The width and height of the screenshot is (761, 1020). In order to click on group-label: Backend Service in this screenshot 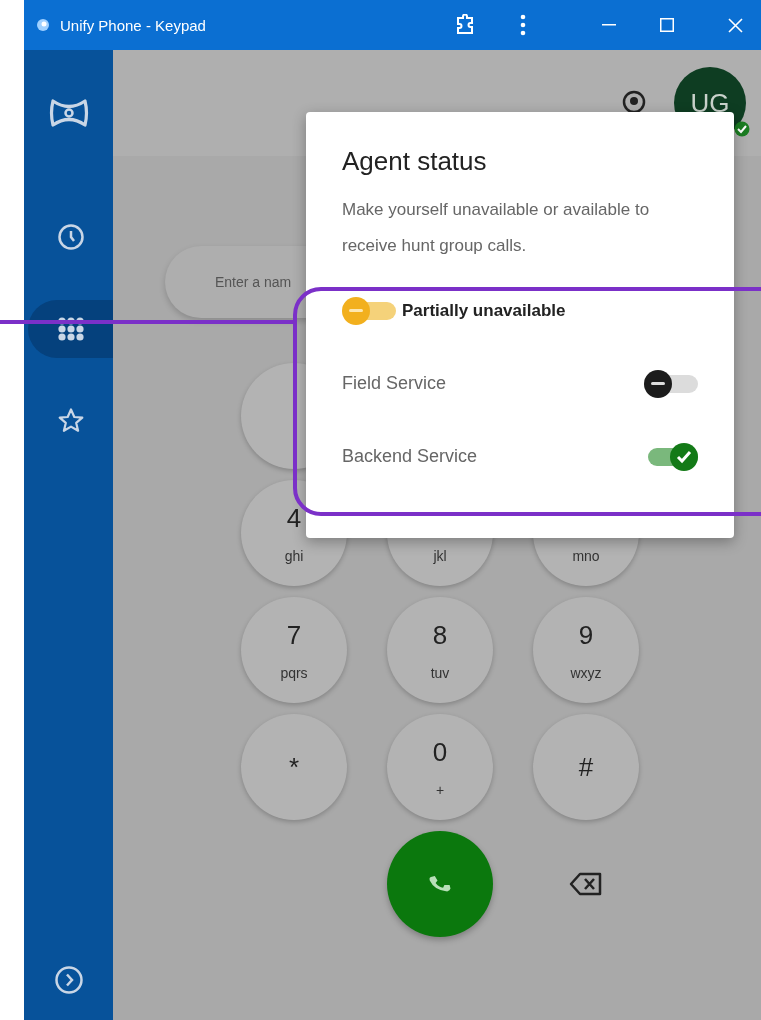, I will do `click(410, 456)`.